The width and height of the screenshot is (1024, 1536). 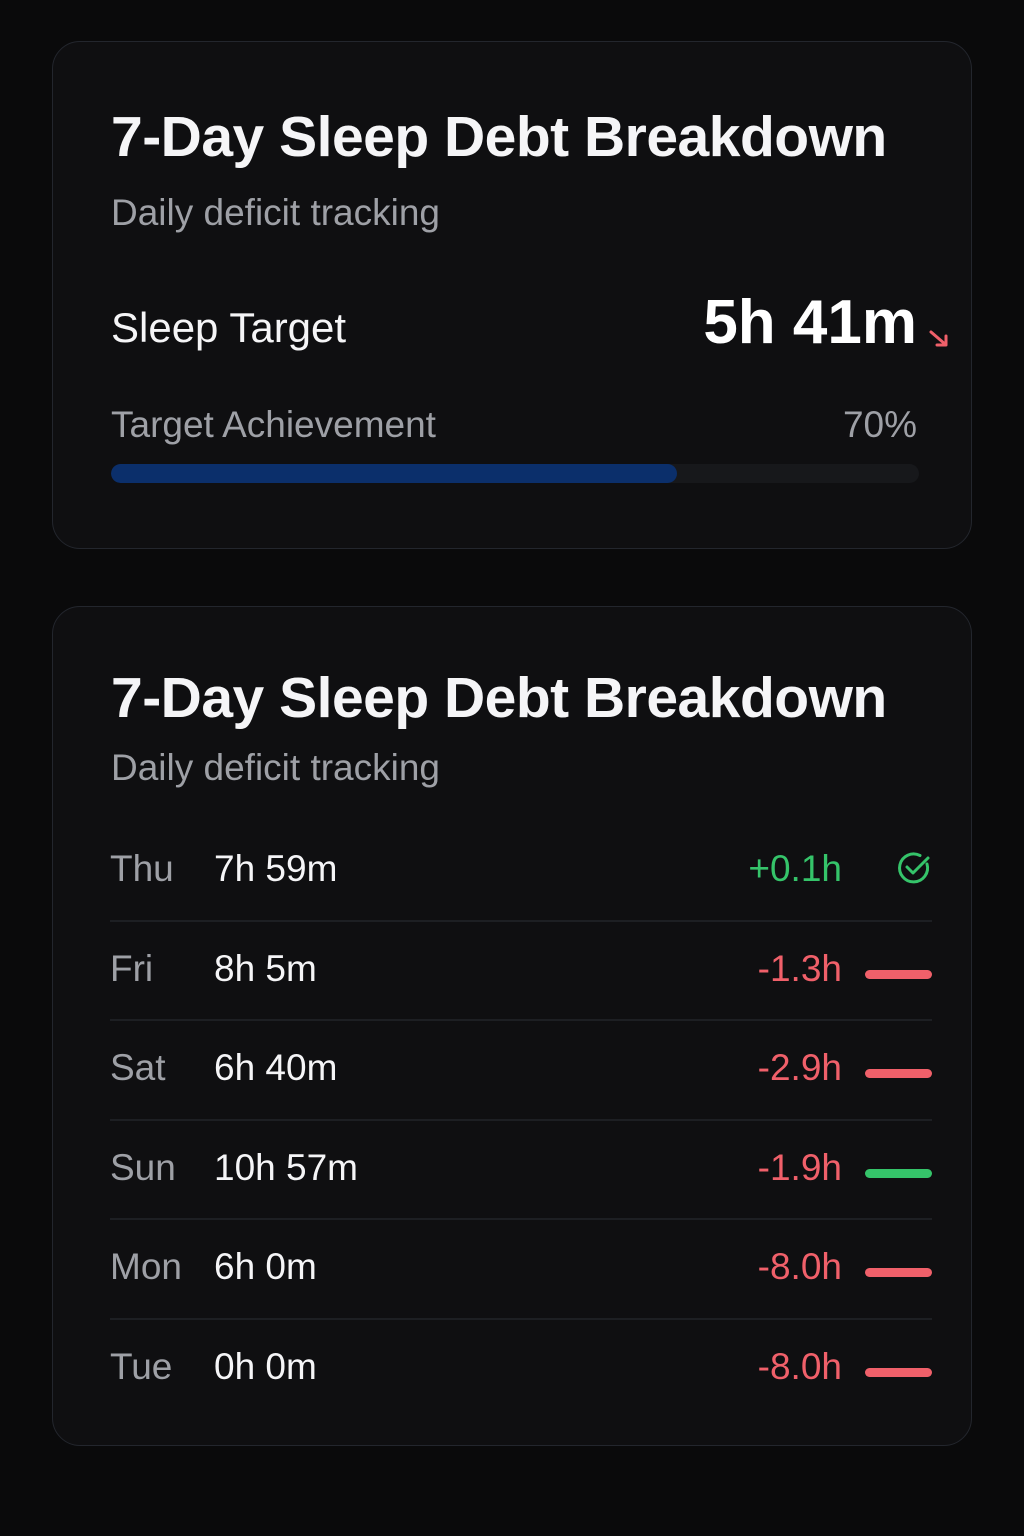 I want to click on day-name: Fri, so click(x=132, y=968).